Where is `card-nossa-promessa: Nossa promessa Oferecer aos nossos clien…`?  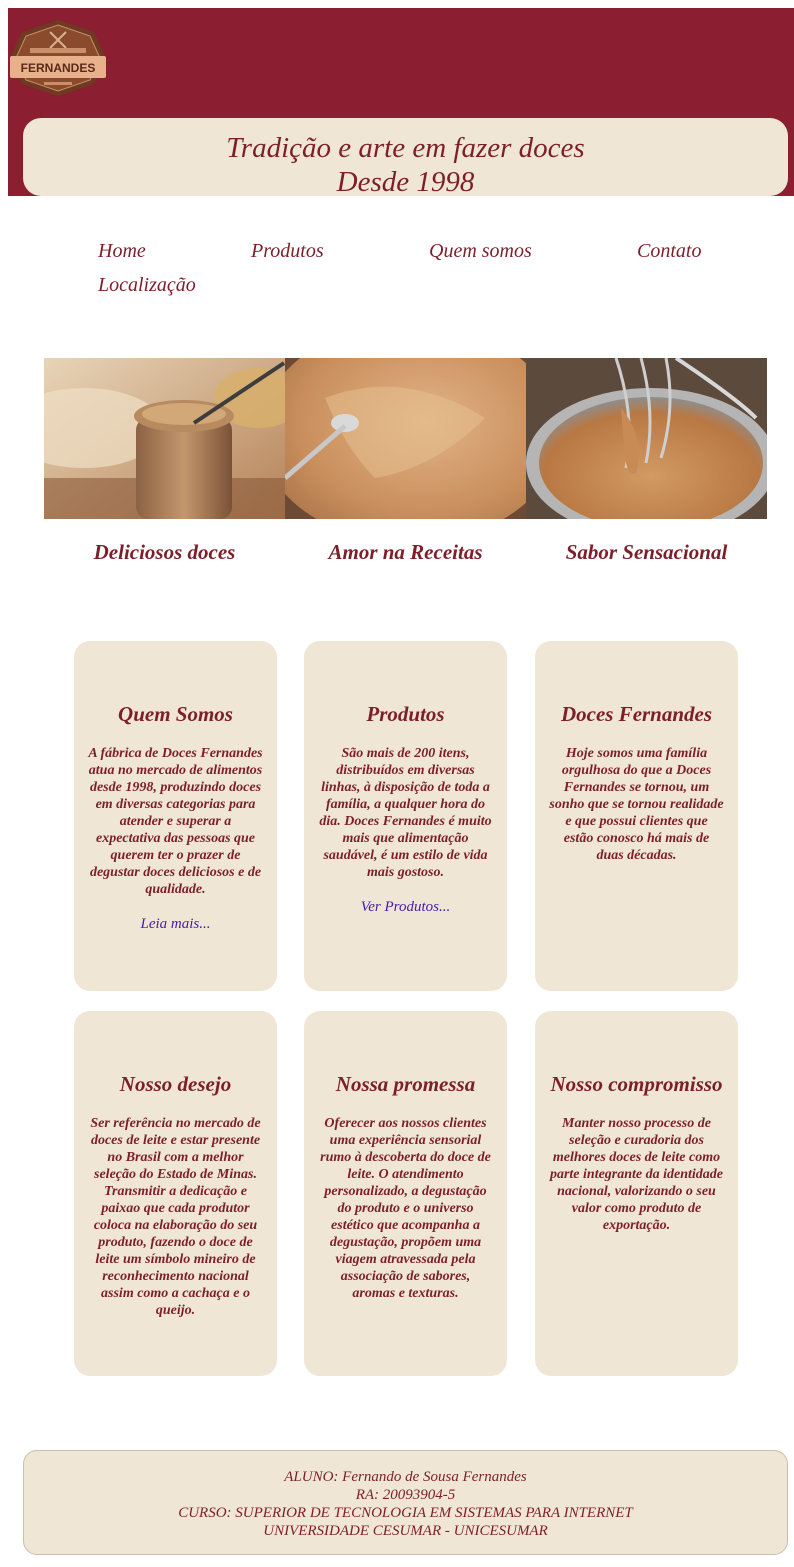 card-nossa-promessa: Nossa promessa Oferecer aos nossos clien… is located at coordinates (405, 1193).